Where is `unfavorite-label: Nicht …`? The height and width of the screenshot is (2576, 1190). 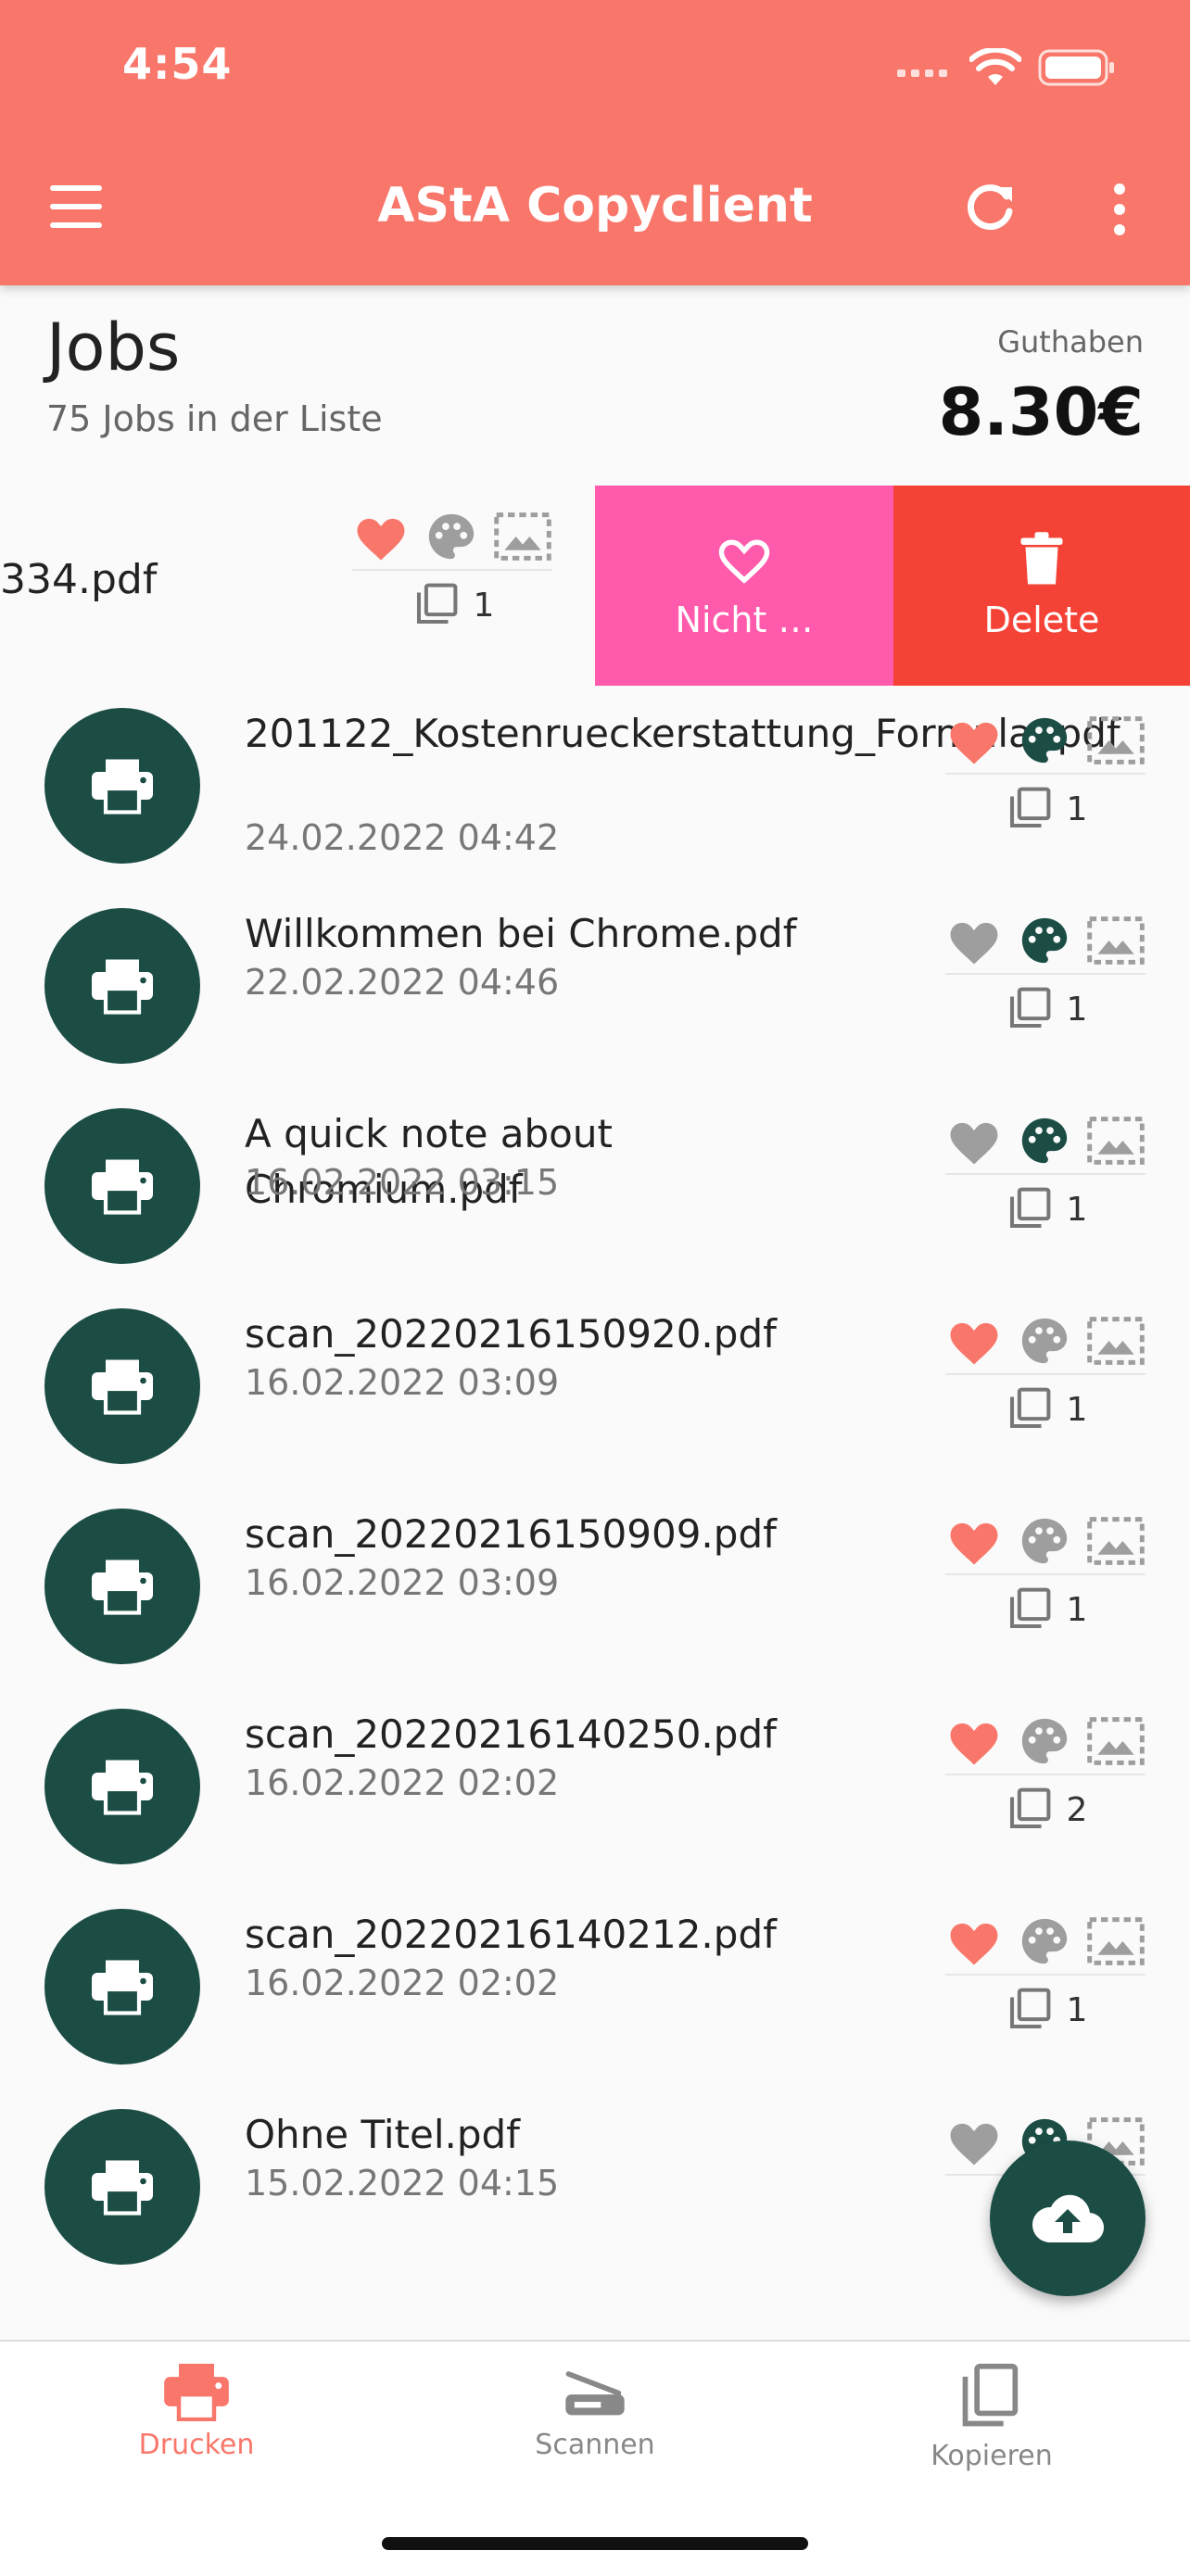
unfavorite-label: Nicht … is located at coordinates (744, 620).